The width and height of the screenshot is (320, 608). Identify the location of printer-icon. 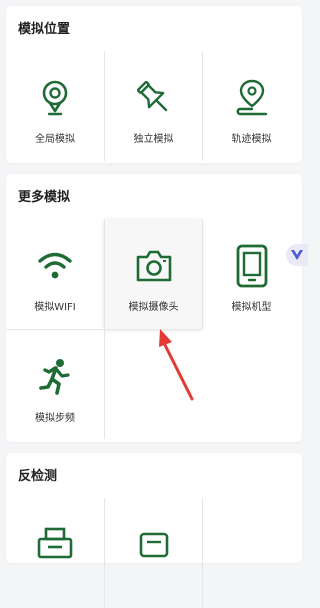
(55, 545).